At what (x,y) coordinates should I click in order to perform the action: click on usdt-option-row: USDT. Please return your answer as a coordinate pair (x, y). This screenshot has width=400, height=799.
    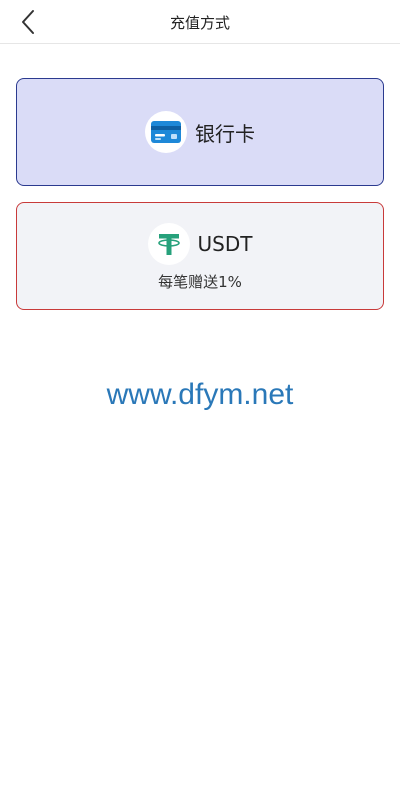
    Looking at the image, I should click on (200, 244).